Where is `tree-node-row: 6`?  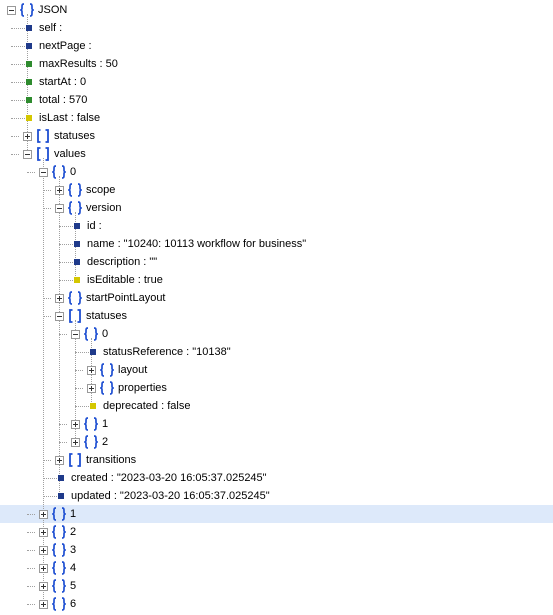 tree-node-row: 6 is located at coordinates (276, 604).